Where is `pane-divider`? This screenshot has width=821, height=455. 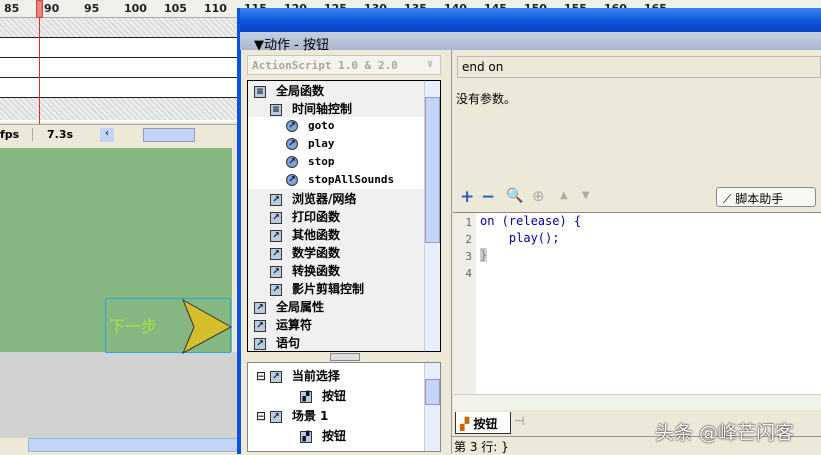 pane-divider is located at coordinates (447, 252).